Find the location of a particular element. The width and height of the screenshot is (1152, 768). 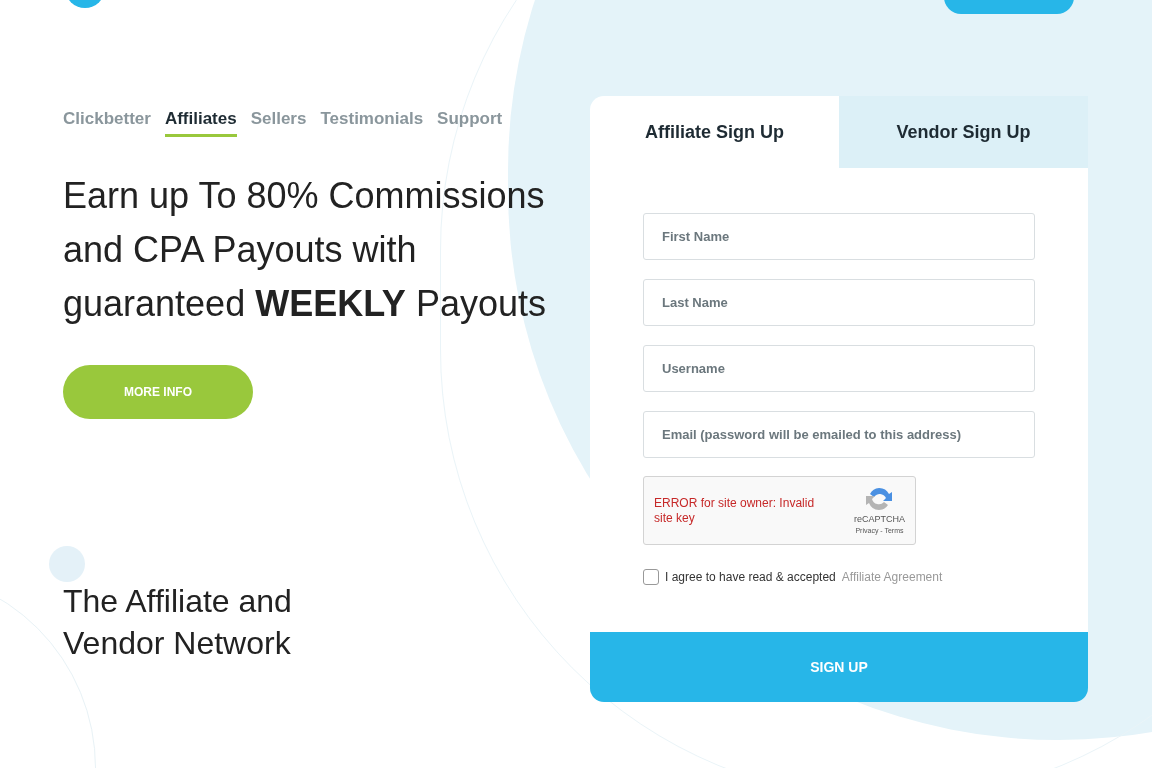

sign-up-button: SIGN UP is located at coordinates (839, 667).